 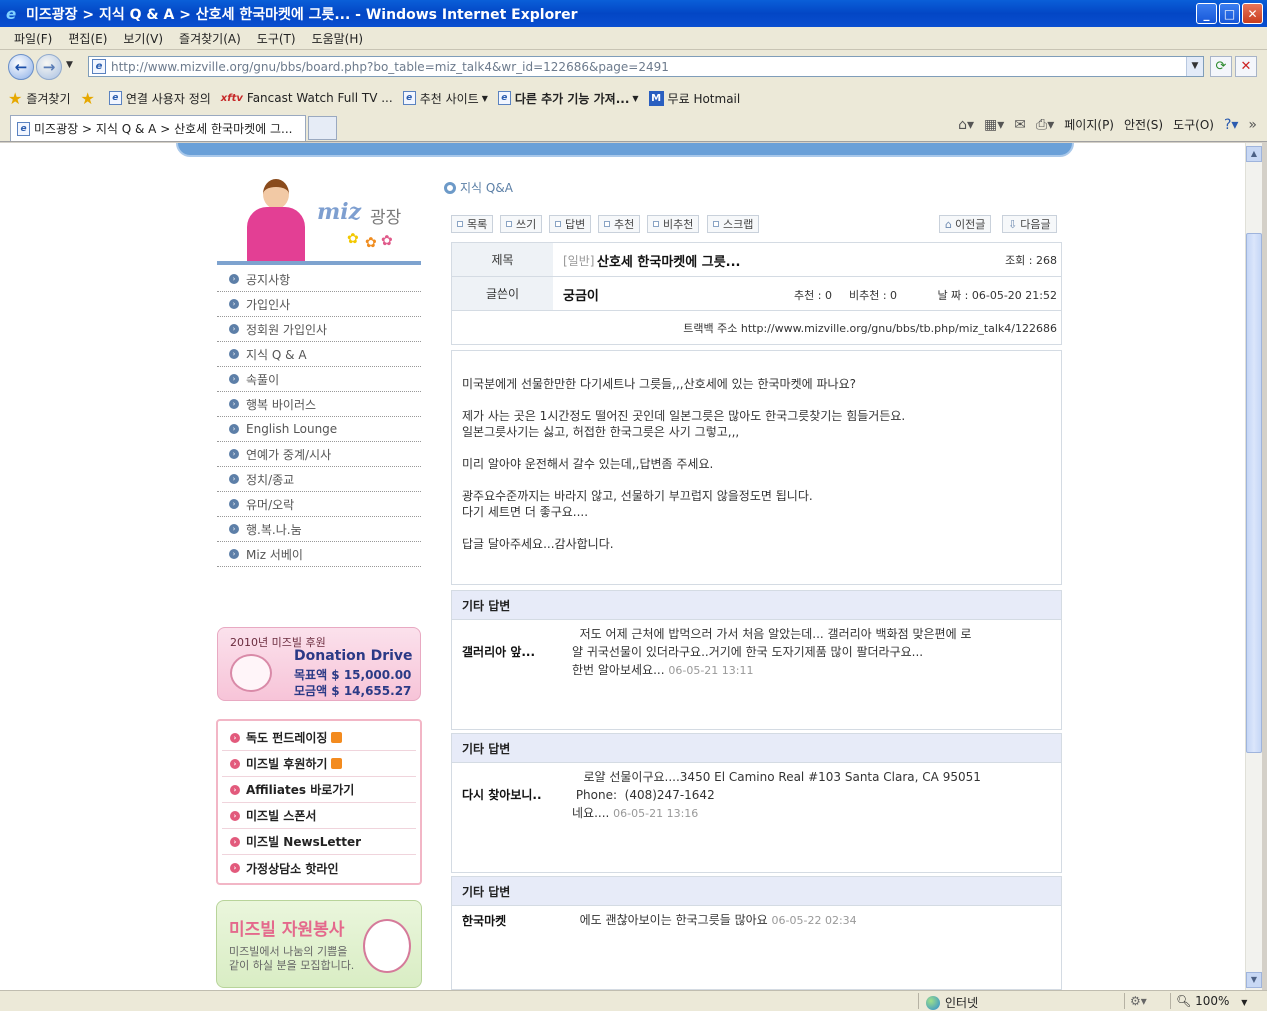 I want to click on side-menu-item: › 행.복.나.눔, so click(x=319, y=529).